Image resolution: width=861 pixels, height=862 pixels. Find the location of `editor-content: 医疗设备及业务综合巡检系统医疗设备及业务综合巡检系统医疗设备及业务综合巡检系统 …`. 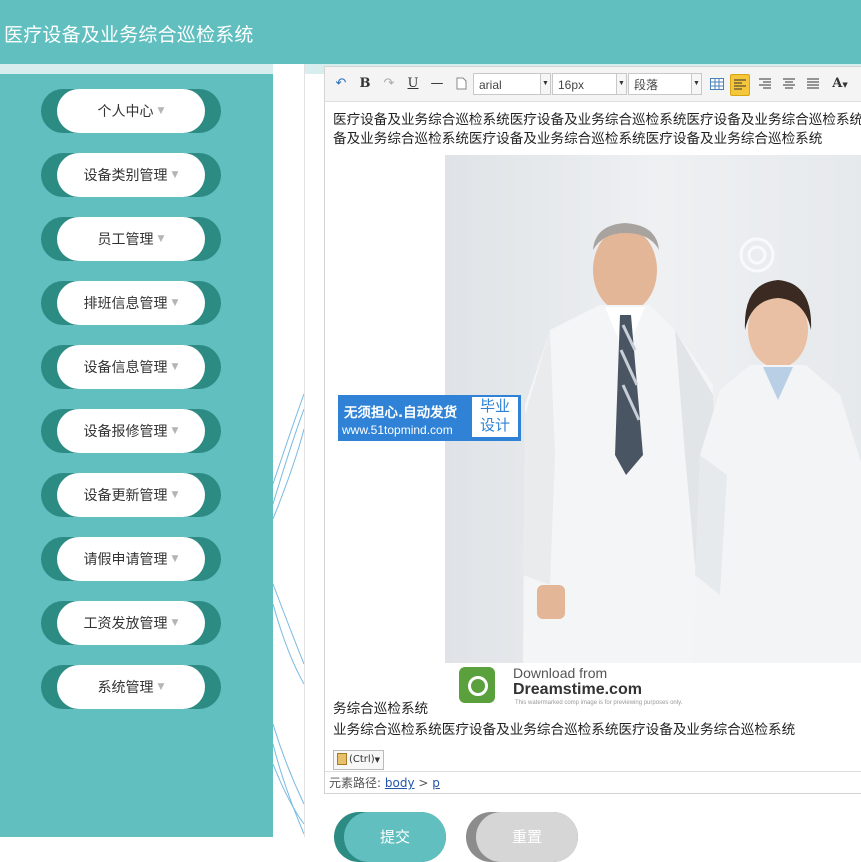

editor-content: 医疗设备及业务综合巡检系统医疗设备及业务综合巡检系统医疗设备及业务综合巡检系统 … is located at coordinates (597, 130).